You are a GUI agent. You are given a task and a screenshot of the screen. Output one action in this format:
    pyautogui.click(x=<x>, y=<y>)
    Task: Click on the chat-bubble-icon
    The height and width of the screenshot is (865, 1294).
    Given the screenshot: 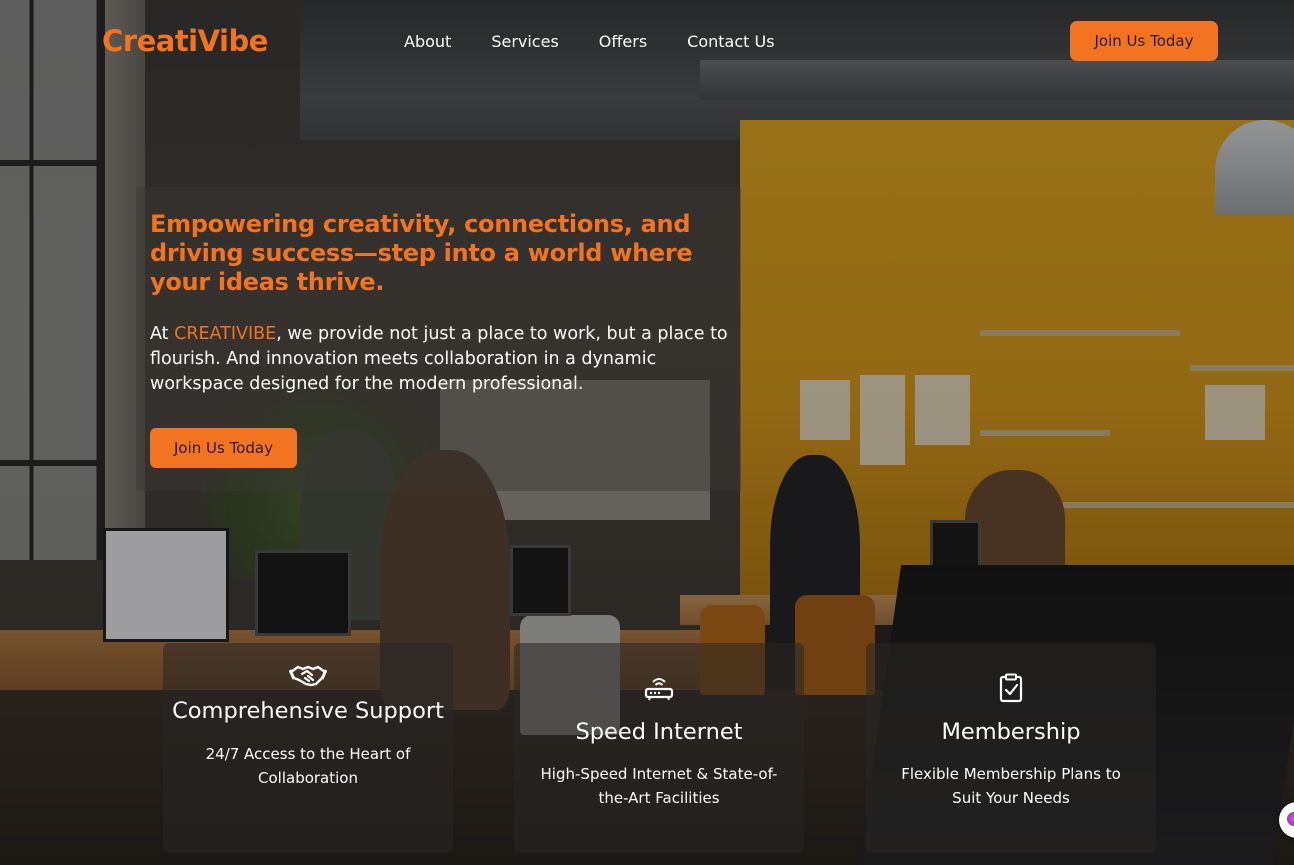 What is the action you would take?
    pyautogui.click(x=1290, y=819)
    